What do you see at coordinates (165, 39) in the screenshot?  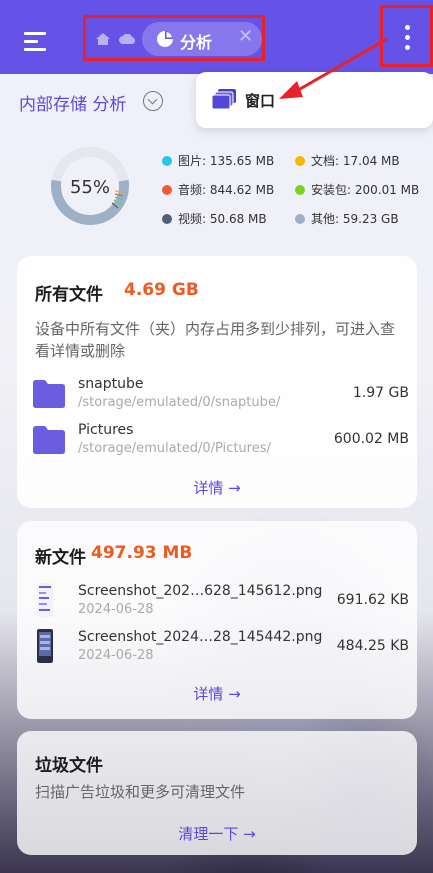 I see `pie-chart-icon` at bounding box center [165, 39].